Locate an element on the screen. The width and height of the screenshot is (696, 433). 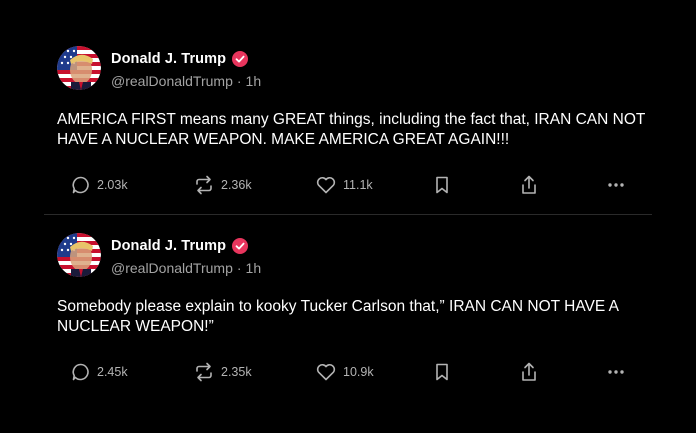
reply-button: 2.45k is located at coordinates (99, 372).